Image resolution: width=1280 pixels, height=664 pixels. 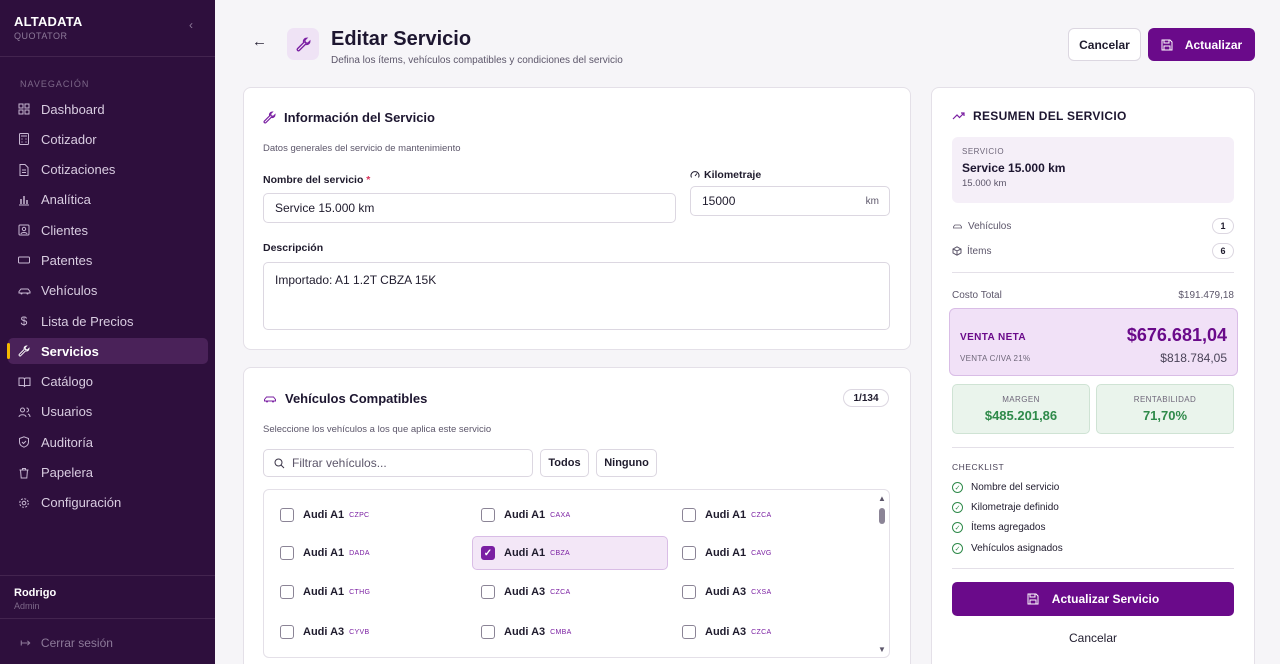 What do you see at coordinates (108, 230) in the screenshot?
I see `sidebar-item-clientes: Clientes` at bounding box center [108, 230].